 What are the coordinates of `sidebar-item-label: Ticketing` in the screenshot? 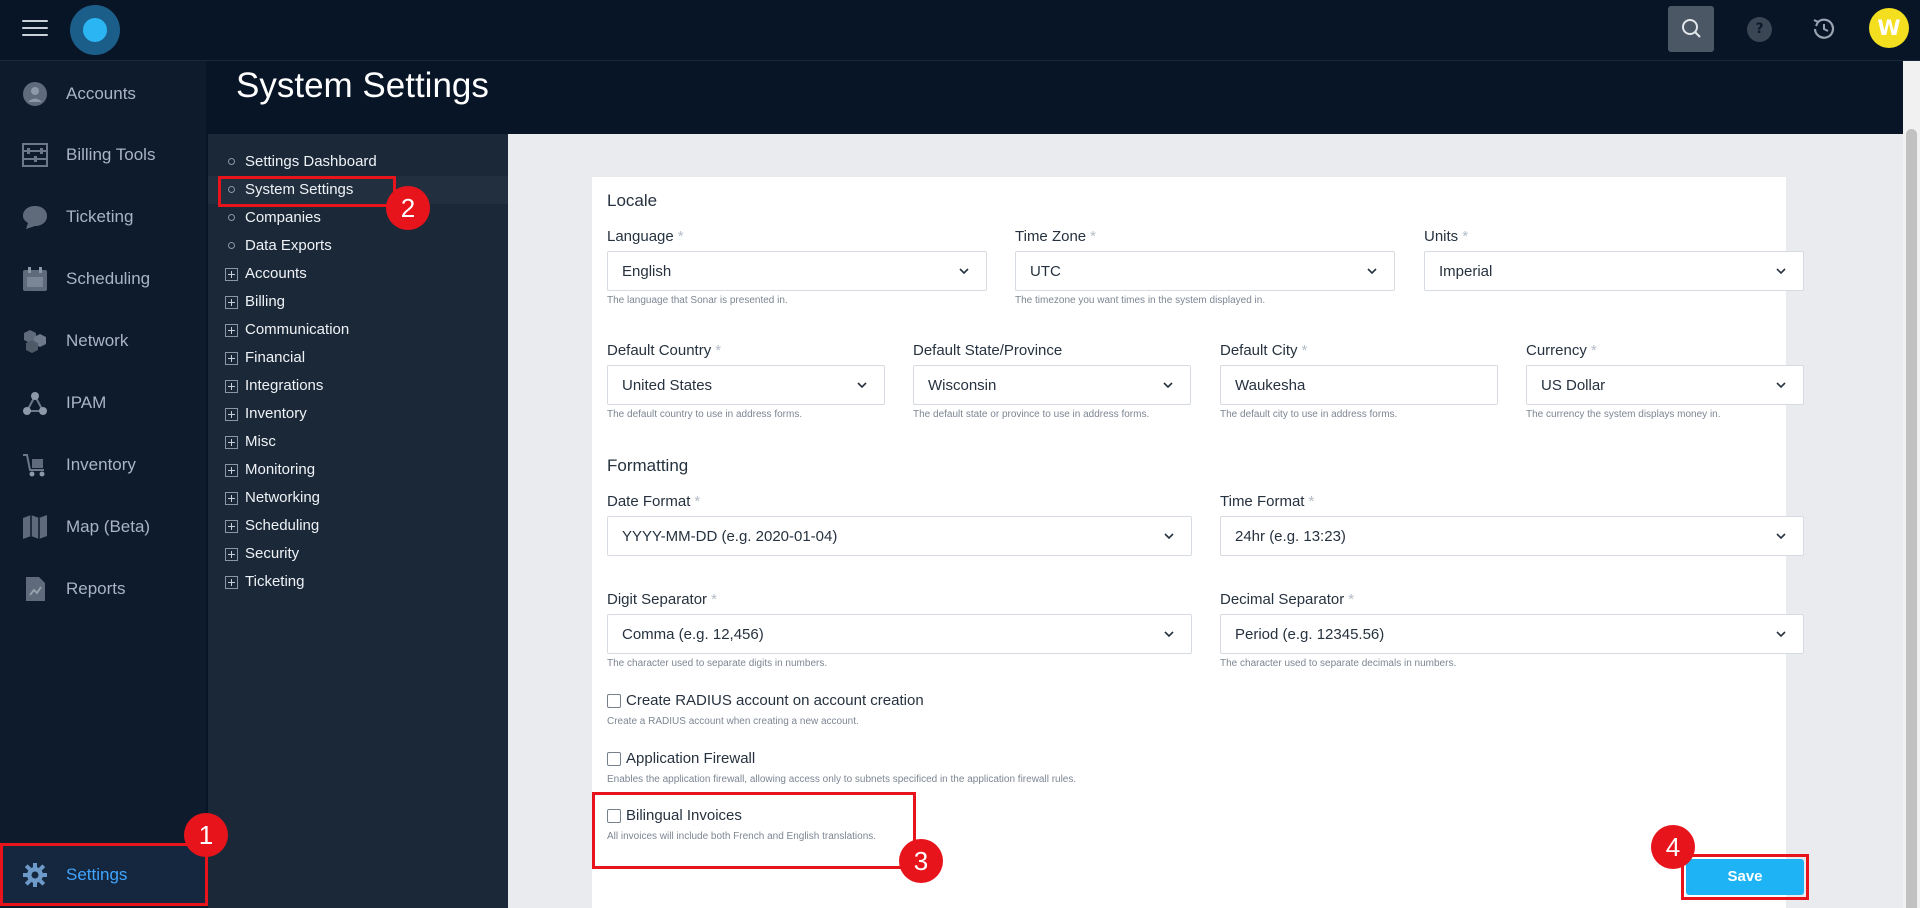 It's located at (100, 216).